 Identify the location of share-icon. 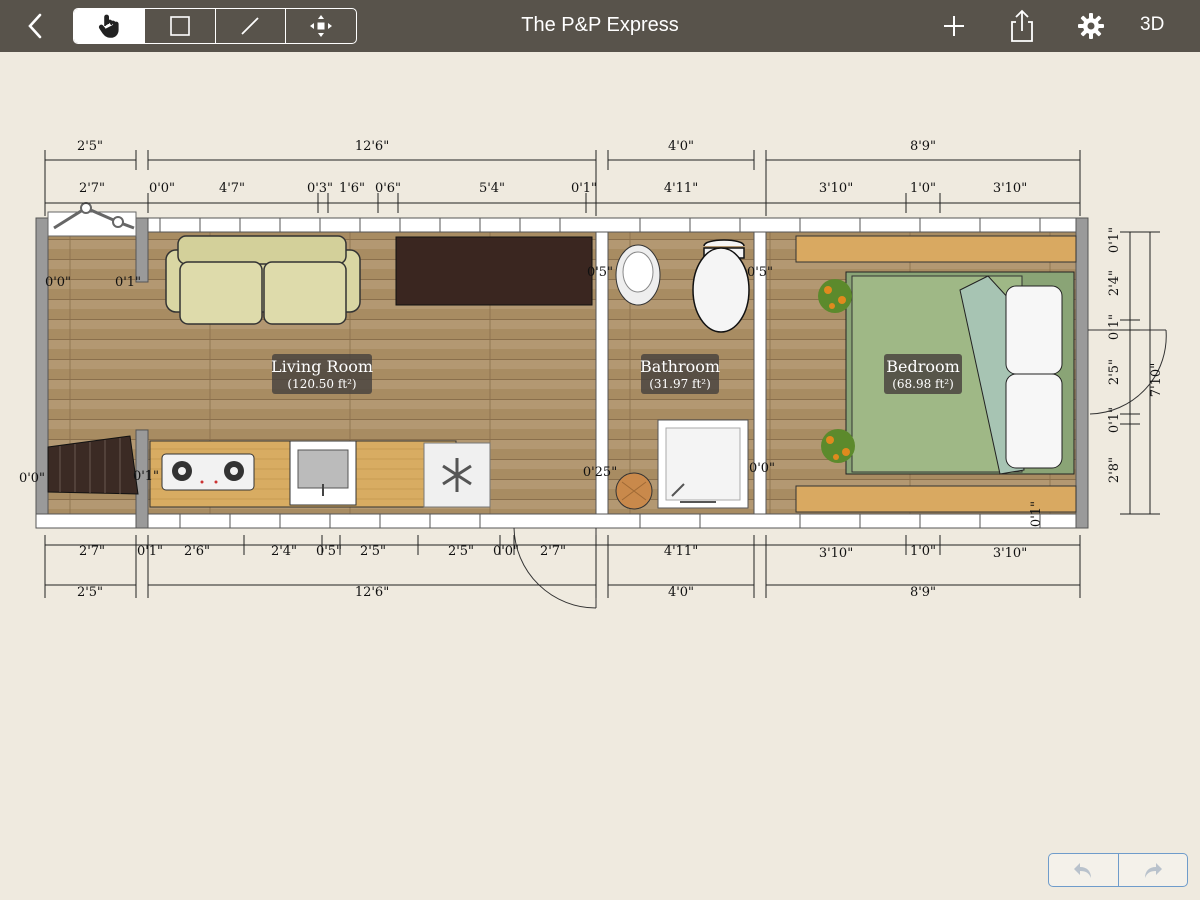
(1022, 26).